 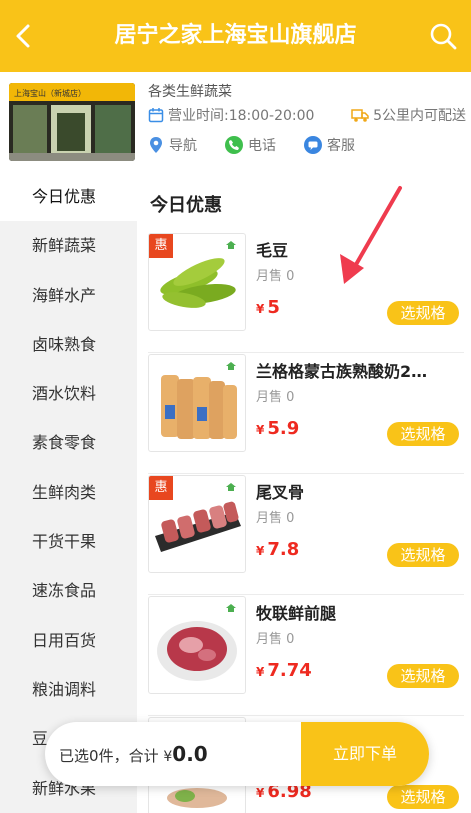 What do you see at coordinates (68, 344) in the screenshot?
I see `sidebar-item-braised-food: 卤味熟食` at bounding box center [68, 344].